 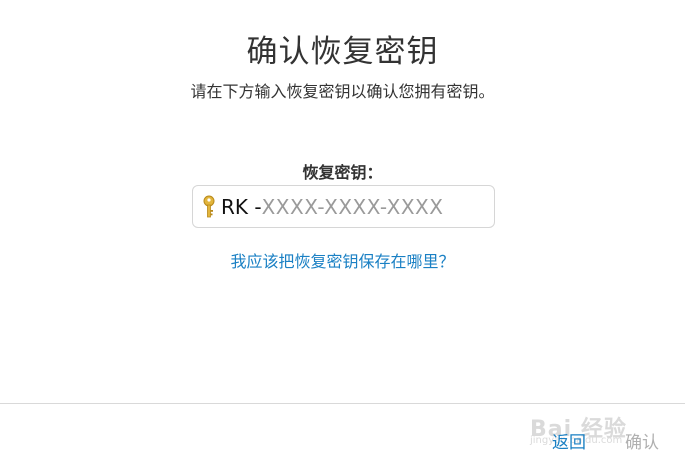 What do you see at coordinates (209, 207) in the screenshot?
I see `key-icon` at bounding box center [209, 207].